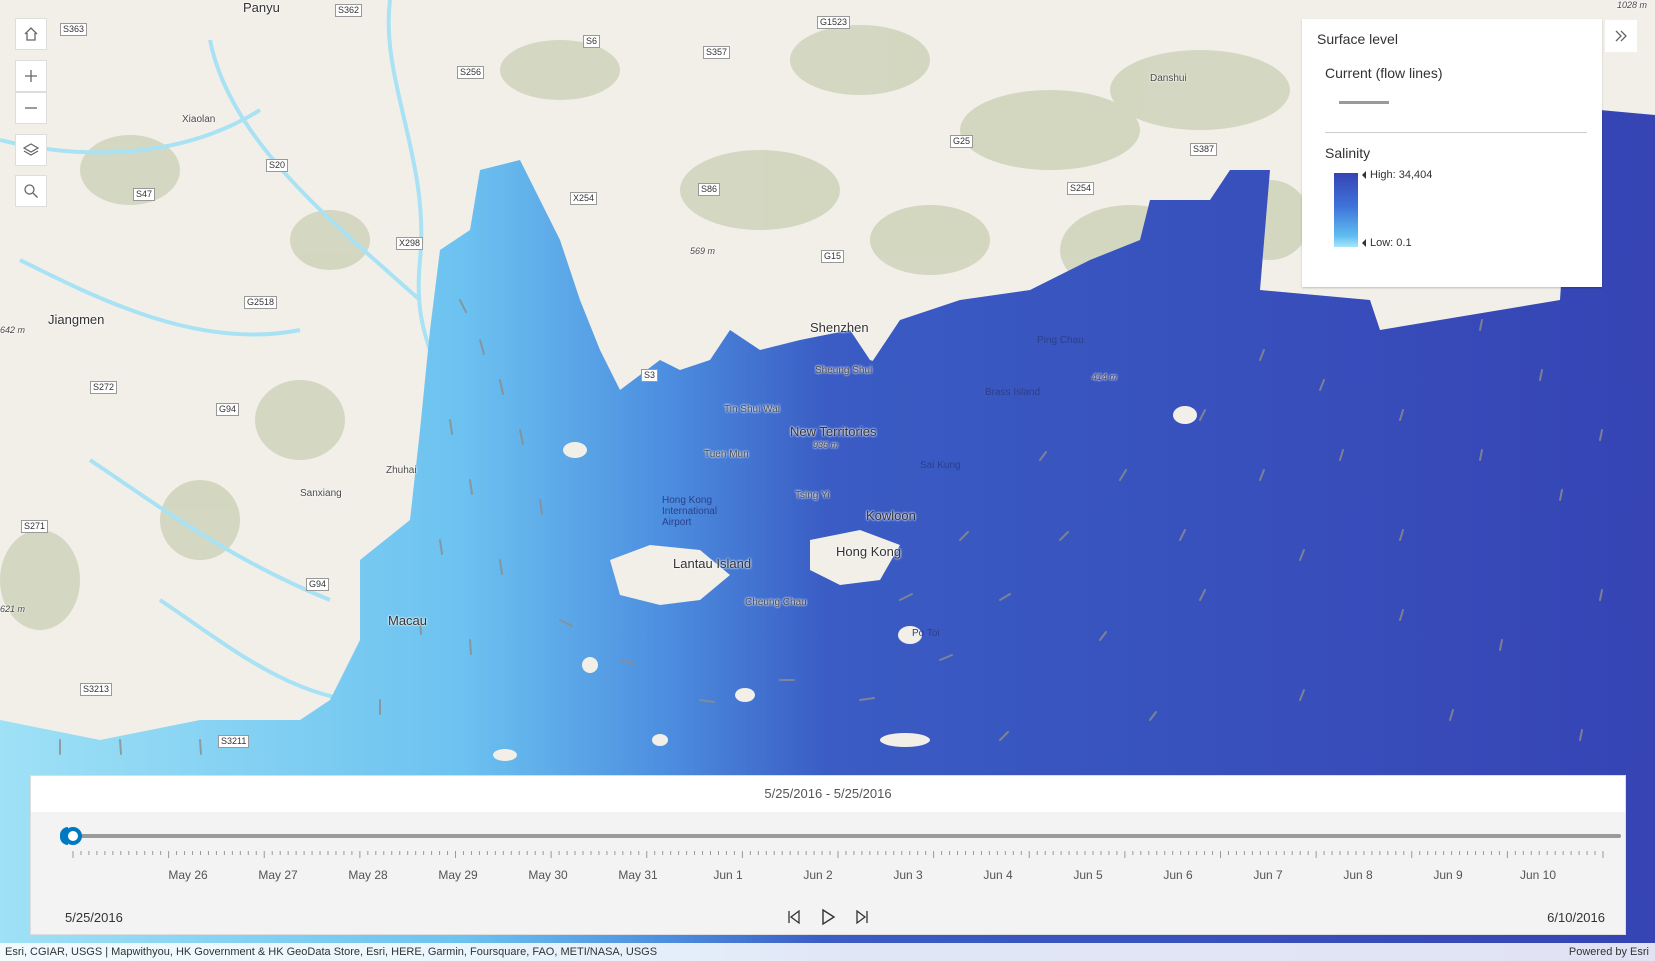 Image resolution: width=1655 pixels, height=961 pixels. Describe the element at coordinates (1204, 149) in the screenshot. I see `road-shield: S387` at that location.